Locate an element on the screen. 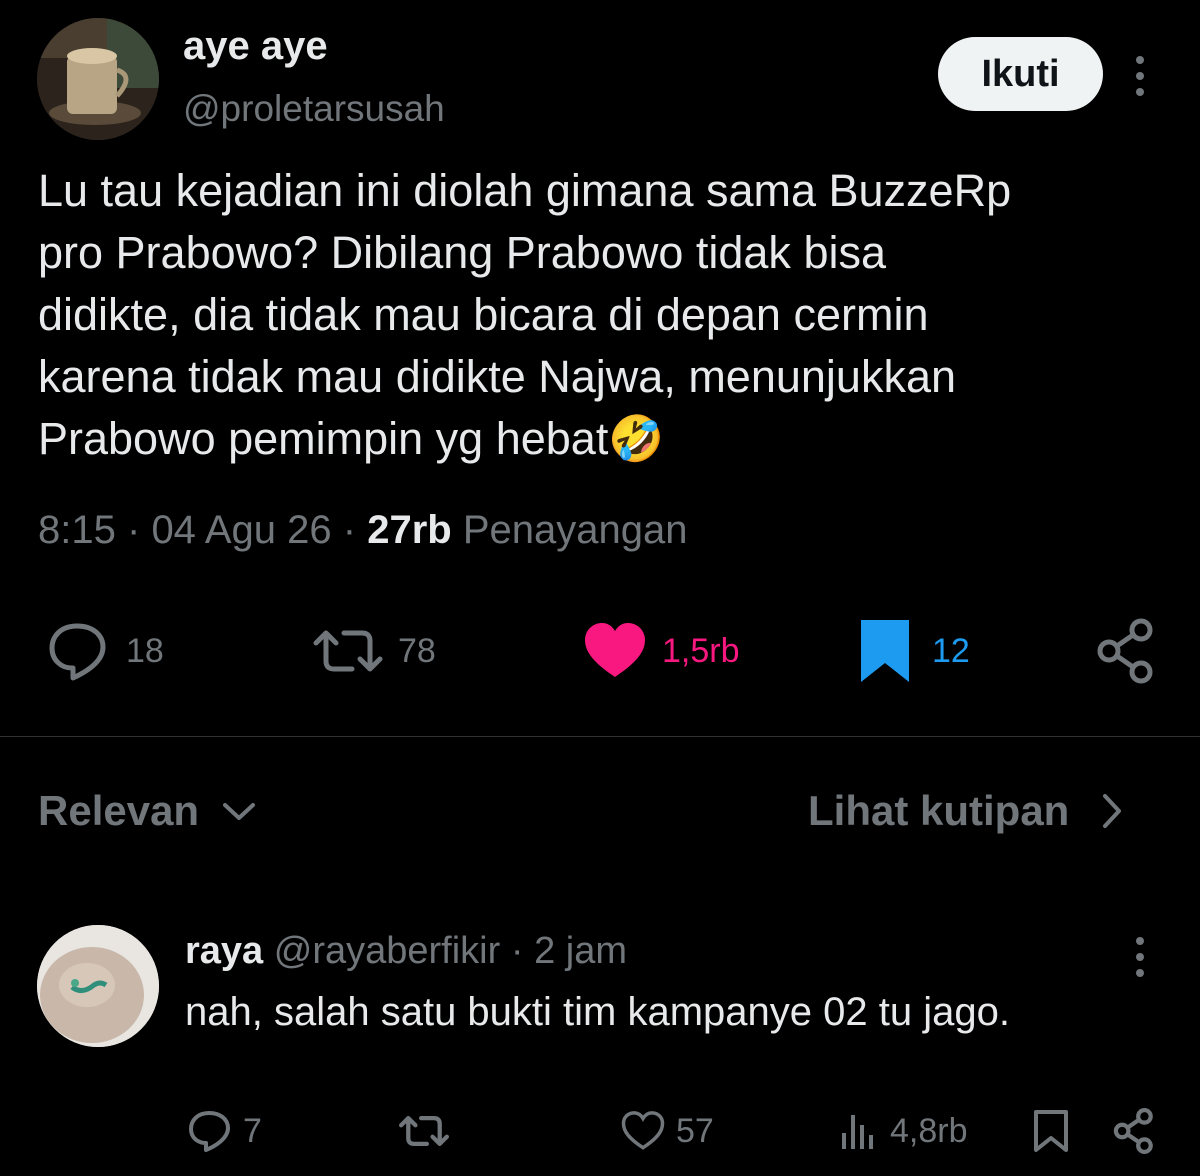  retweet-count: 78 is located at coordinates (417, 650).